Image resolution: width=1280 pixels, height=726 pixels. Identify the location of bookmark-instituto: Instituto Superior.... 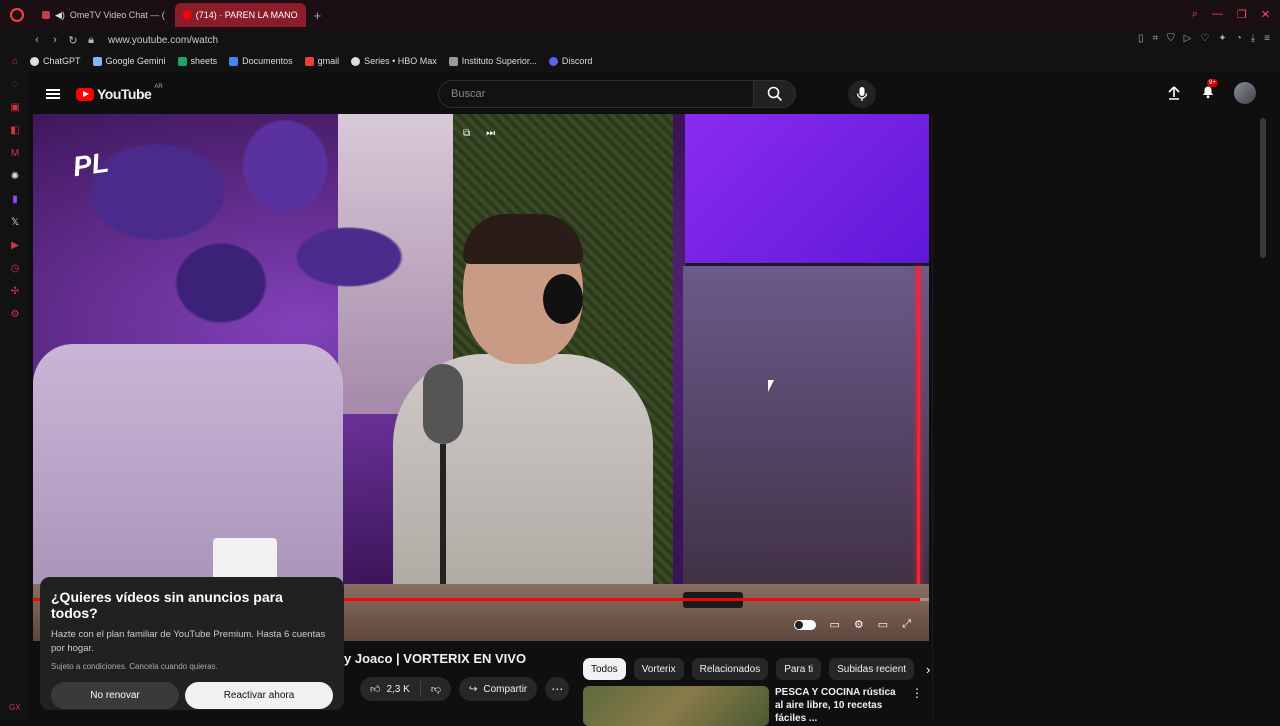
(492, 61).